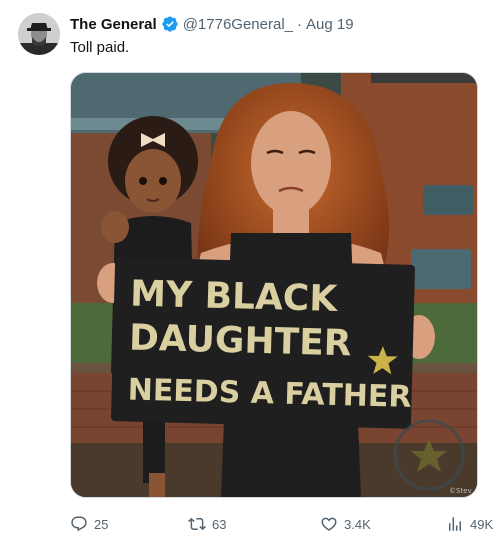  I want to click on avatar, so click(39, 34).